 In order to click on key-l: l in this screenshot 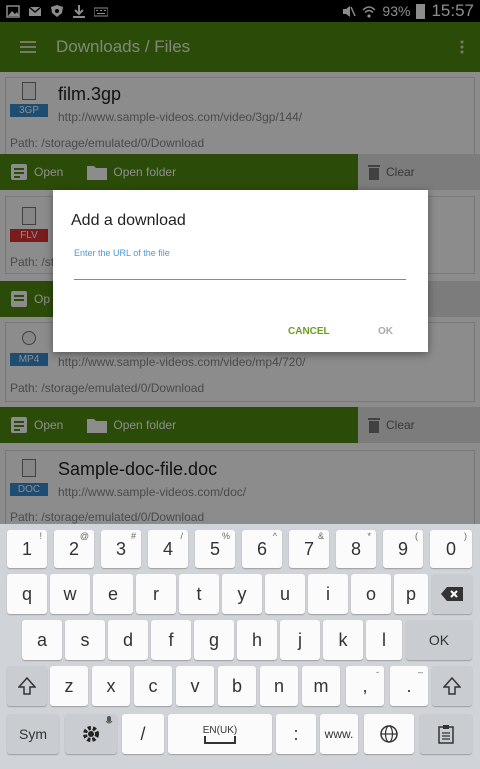, I will do `click(384, 640)`.